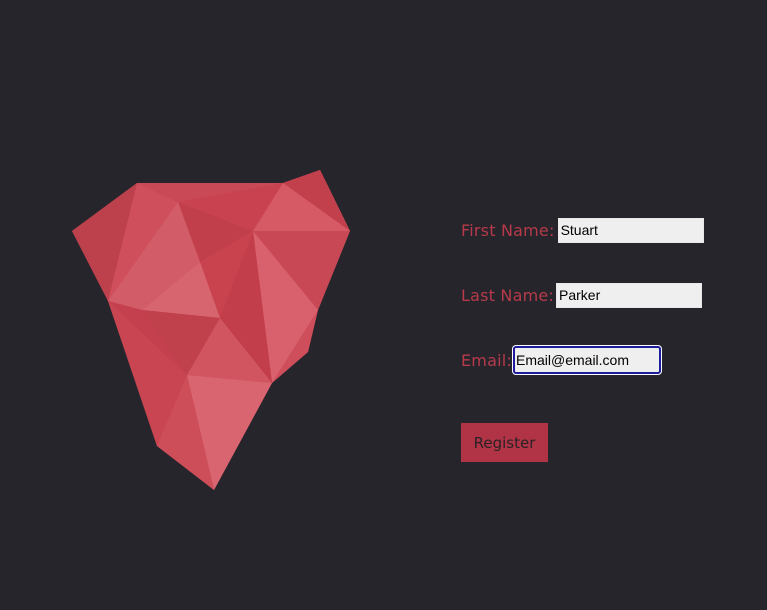 This screenshot has height=610, width=767. I want to click on first-name-input, so click(630, 230).